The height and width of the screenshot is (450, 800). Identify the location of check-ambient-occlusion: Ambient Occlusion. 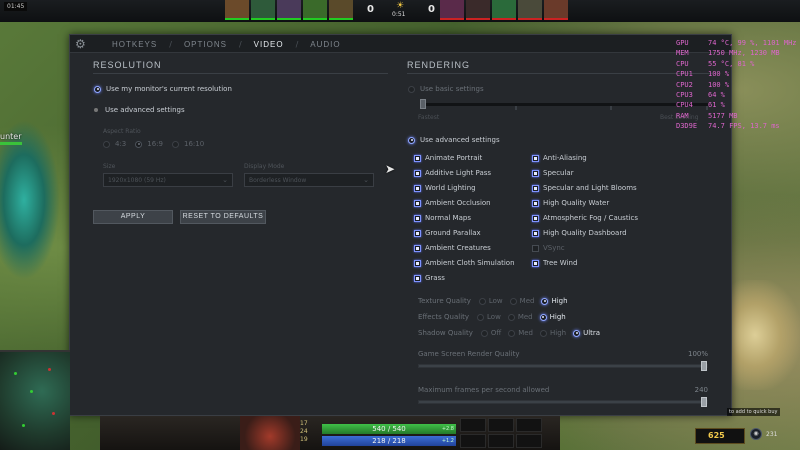
(452, 203).